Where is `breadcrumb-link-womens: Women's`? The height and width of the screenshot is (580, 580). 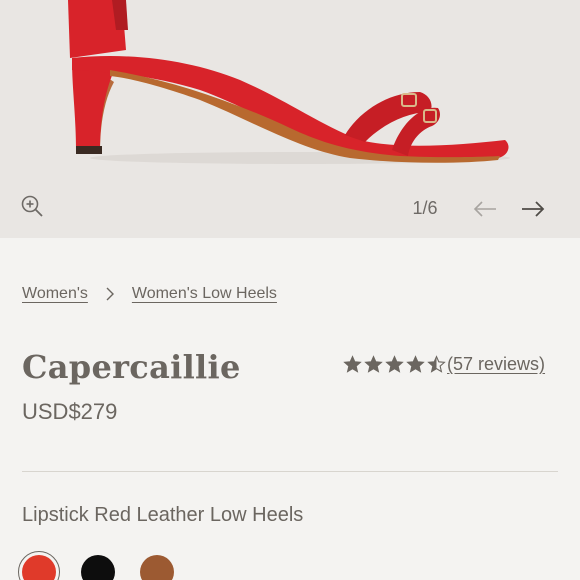 breadcrumb-link-womens: Women's is located at coordinates (55, 294).